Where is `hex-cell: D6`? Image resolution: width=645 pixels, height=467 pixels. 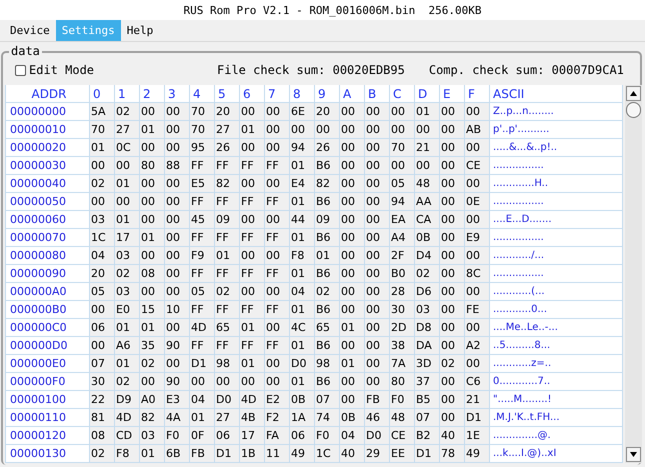 hex-cell: D6 is located at coordinates (427, 292).